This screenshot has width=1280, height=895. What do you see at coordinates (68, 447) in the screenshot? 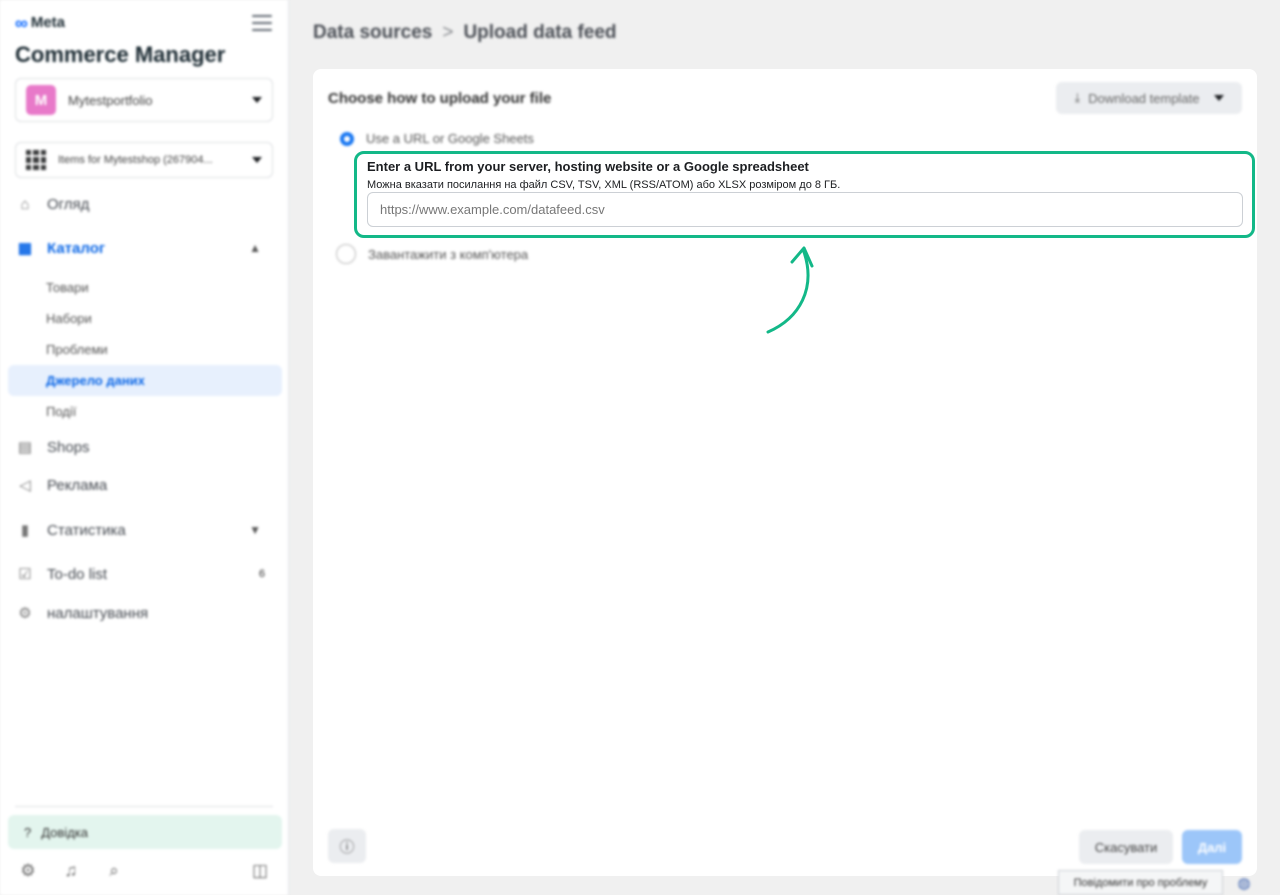
I see `nav-shops-label: Shops` at bounding box center [68, 447].